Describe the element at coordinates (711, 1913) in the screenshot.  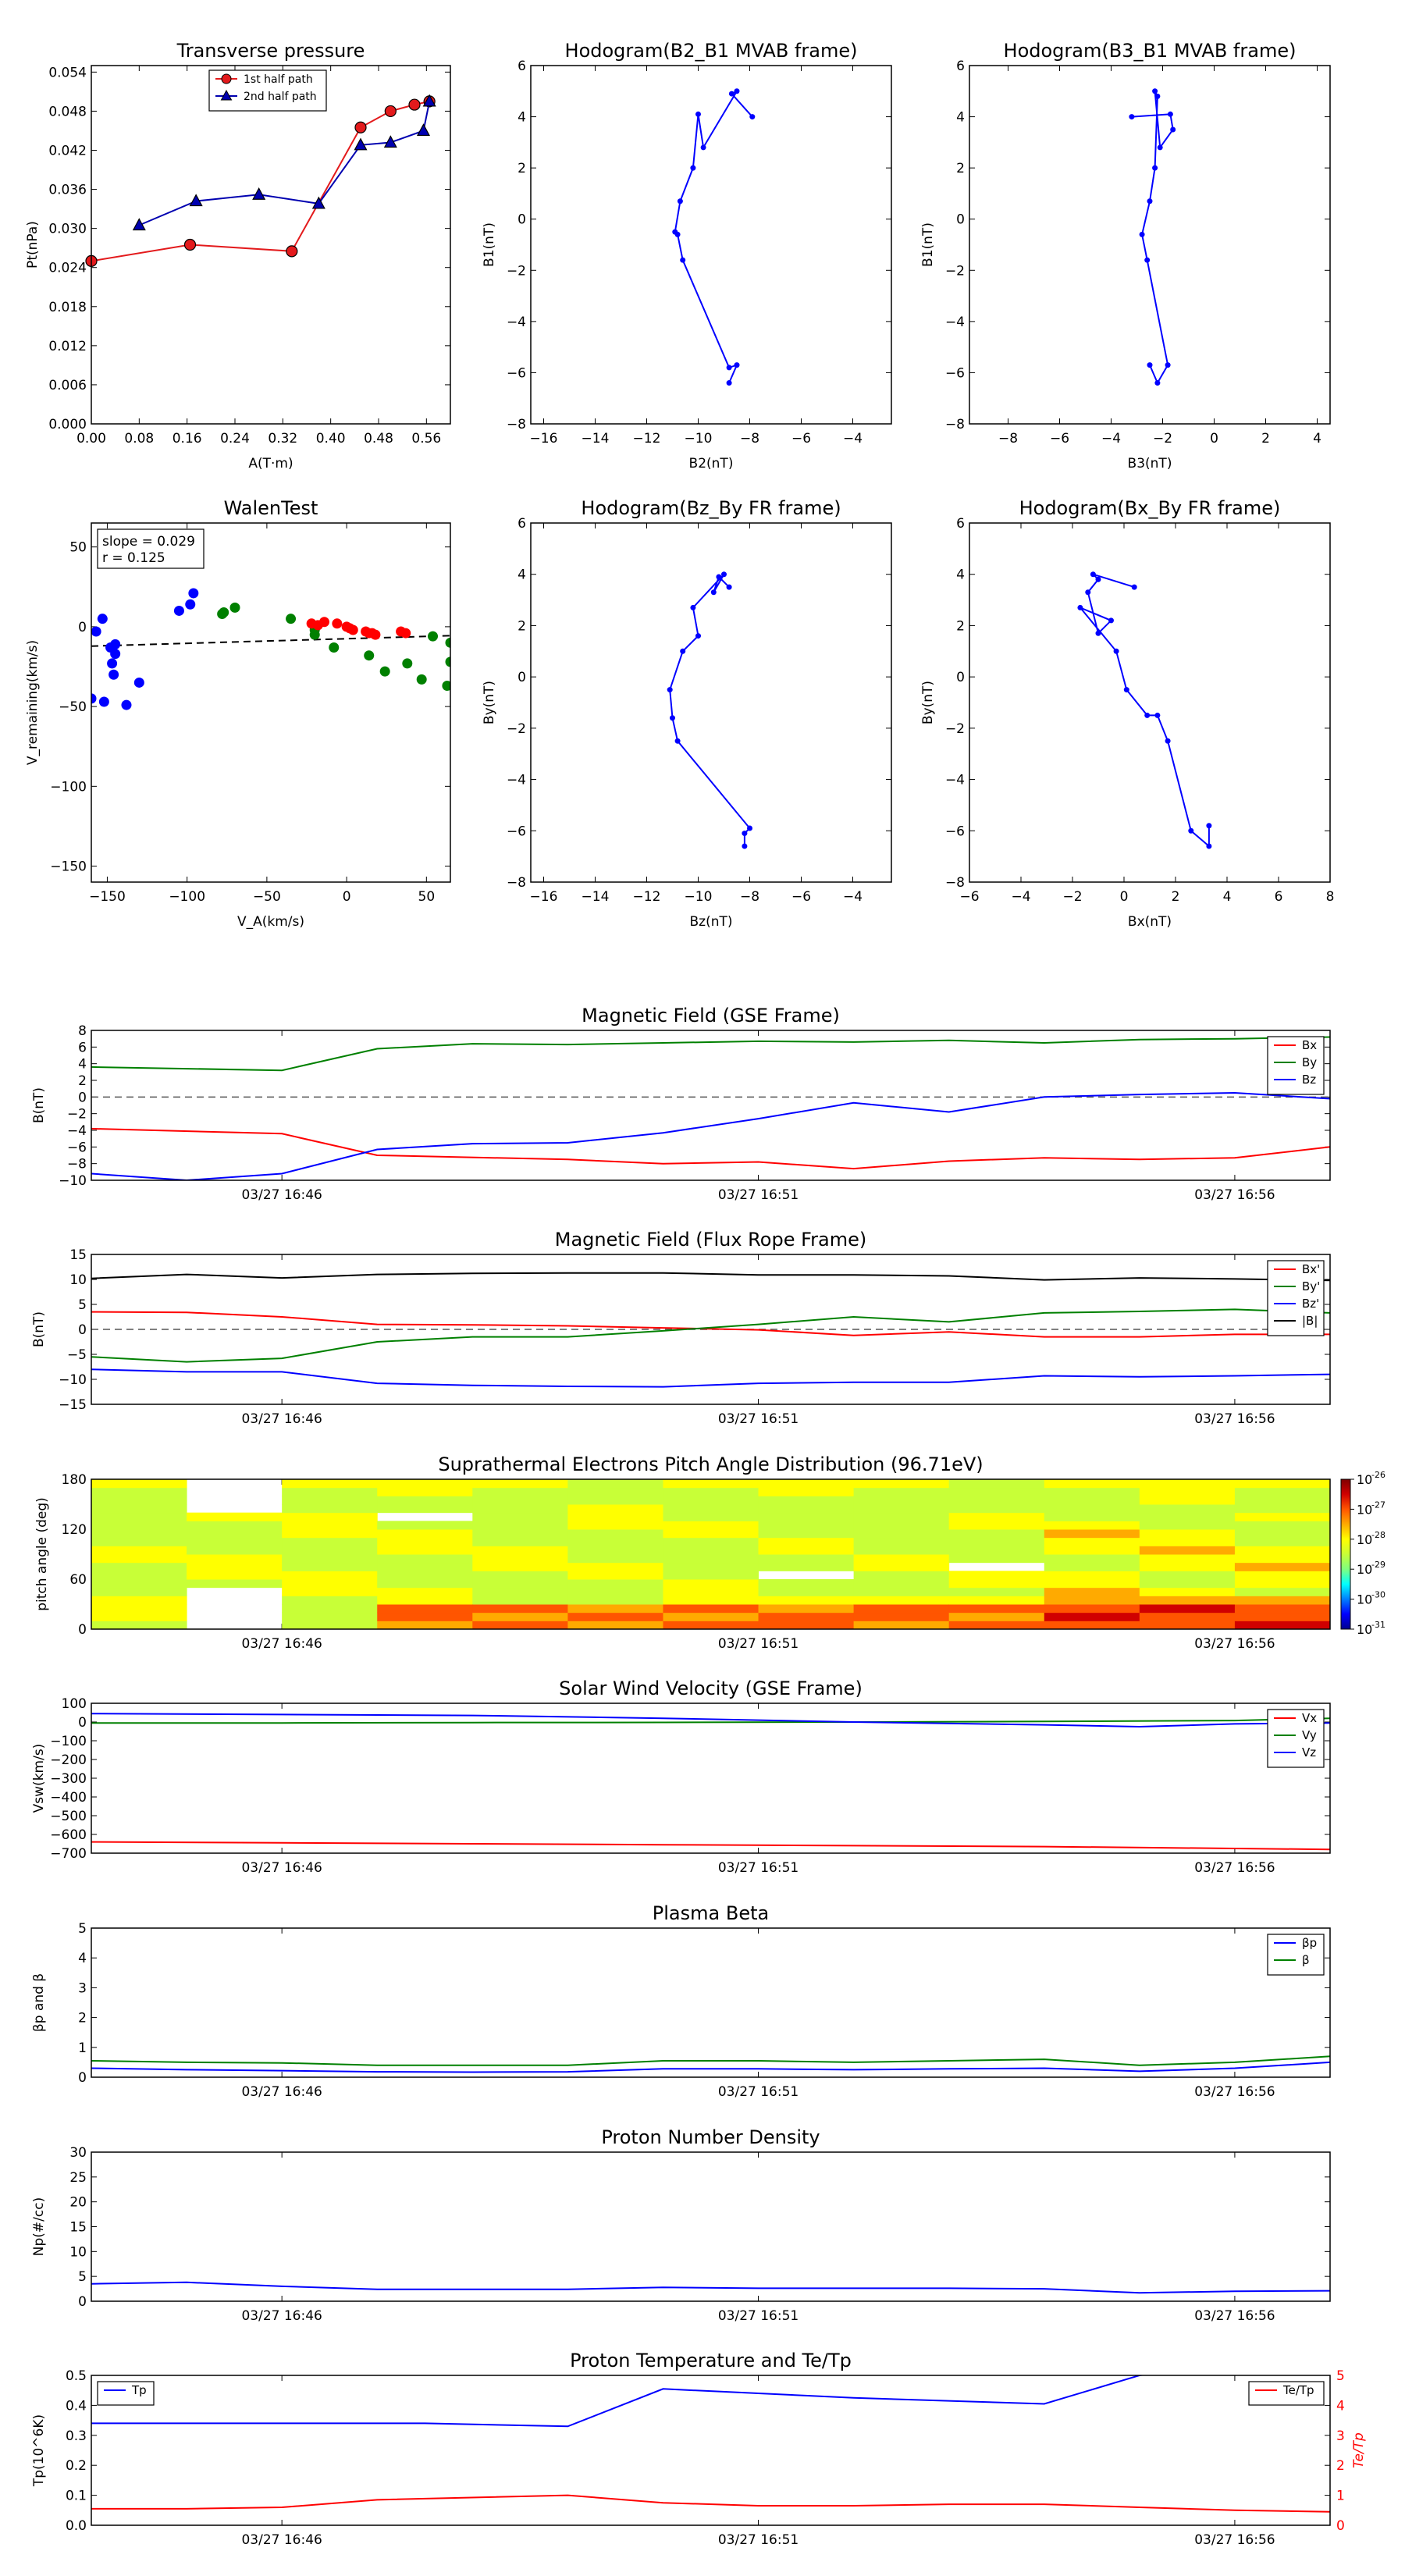
I see `chart-title: Plasma Beta` at that location.